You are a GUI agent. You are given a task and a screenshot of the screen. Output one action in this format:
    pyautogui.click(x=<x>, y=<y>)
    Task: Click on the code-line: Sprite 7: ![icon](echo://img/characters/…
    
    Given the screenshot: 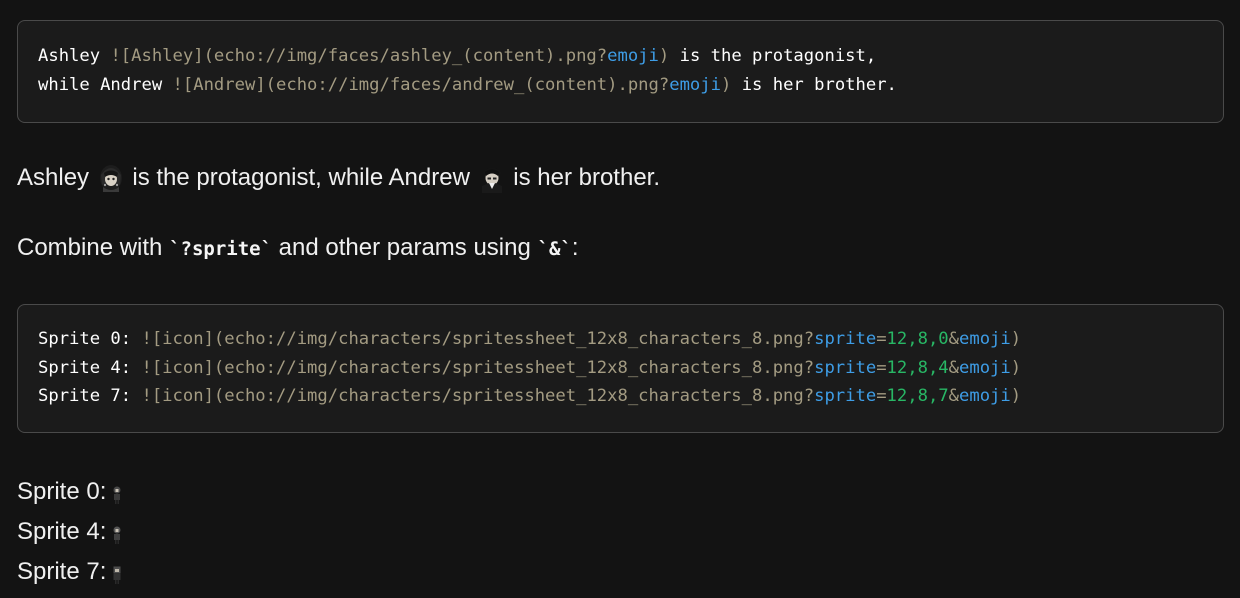 What is the action you would take?
    pyautogui.click(x=530, y=396)
    